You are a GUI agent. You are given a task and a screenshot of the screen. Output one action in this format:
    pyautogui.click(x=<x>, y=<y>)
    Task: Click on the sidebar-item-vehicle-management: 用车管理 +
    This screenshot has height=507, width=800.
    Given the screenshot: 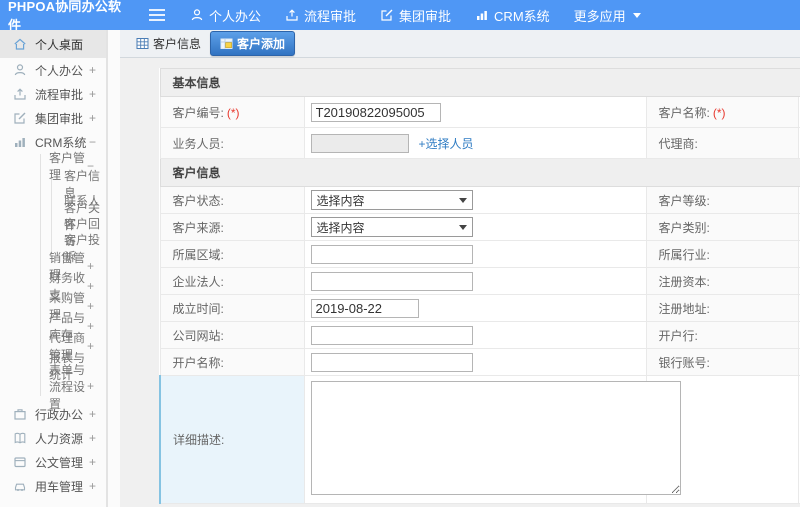 What is the action you would take?
    pyautogui.click(x=53, y=486)
    